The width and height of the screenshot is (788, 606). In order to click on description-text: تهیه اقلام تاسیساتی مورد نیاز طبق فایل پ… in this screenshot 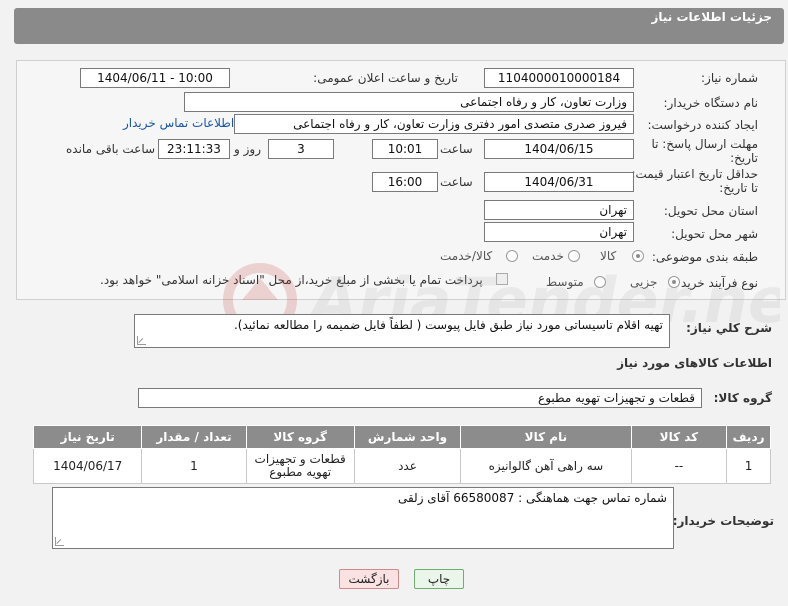, I will do `click(448, 325)`.